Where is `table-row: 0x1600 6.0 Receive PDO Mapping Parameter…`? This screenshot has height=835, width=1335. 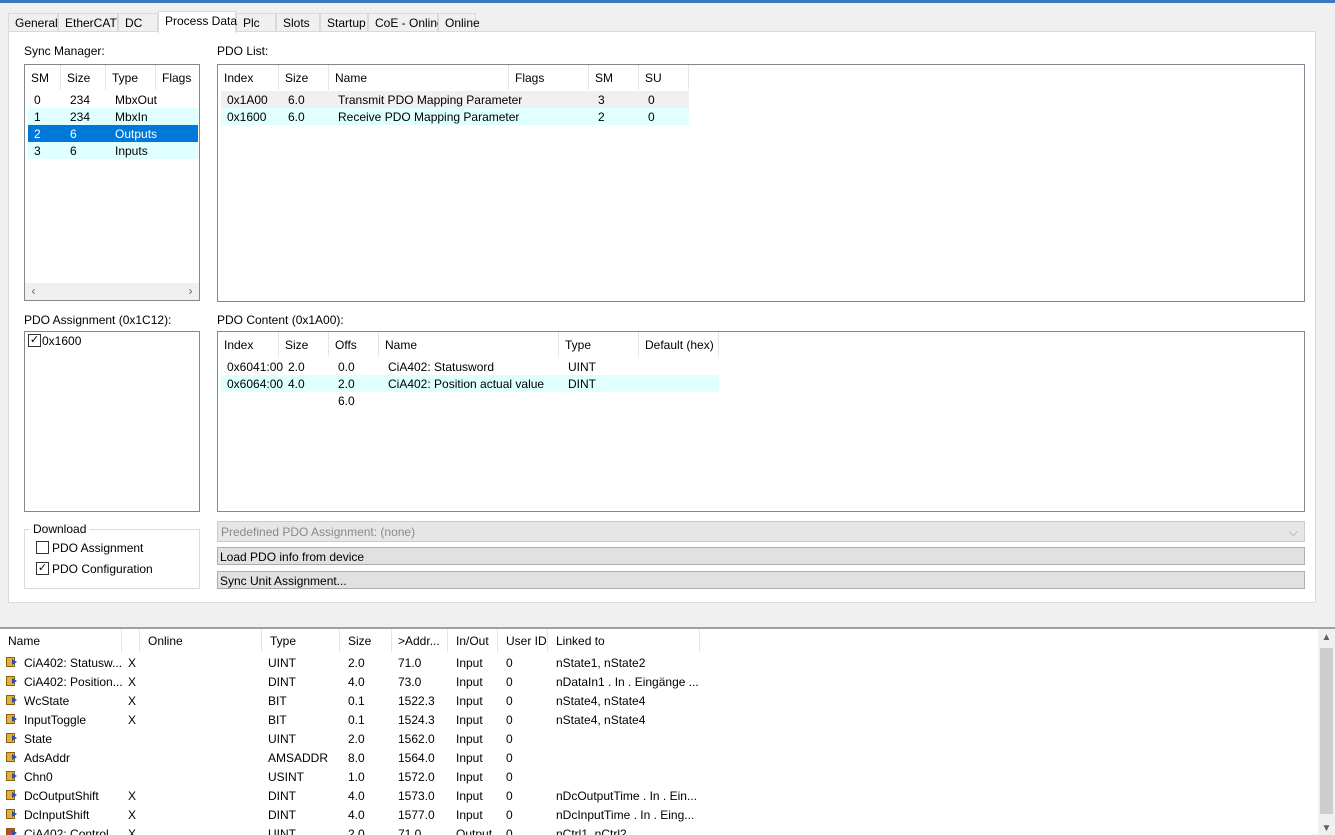 table-row: 0x1600 6.0 Receive PDO Mapping Parameter… is located at coordinates (455, 116).